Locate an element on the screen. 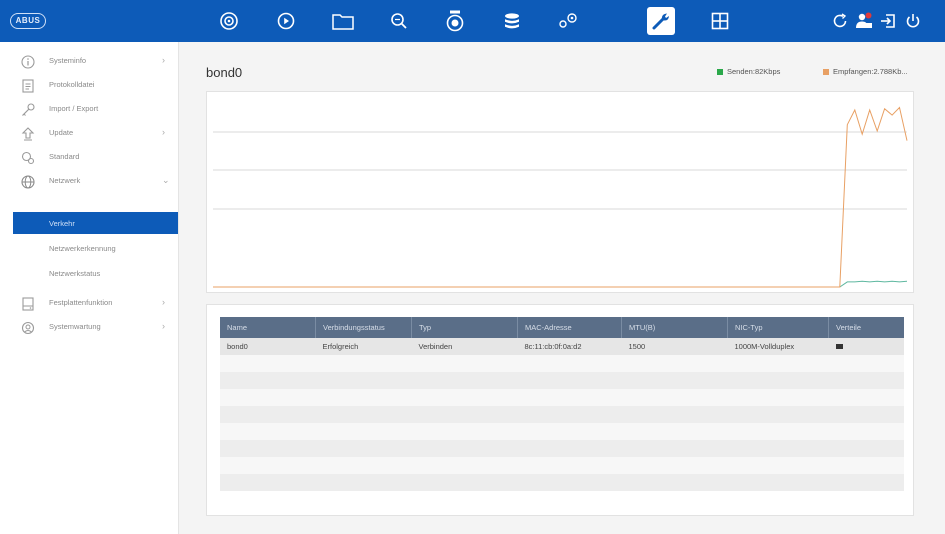 This screenshot has width=945, height=534. ptz-camera-icon is located at coordinates (455, 21).